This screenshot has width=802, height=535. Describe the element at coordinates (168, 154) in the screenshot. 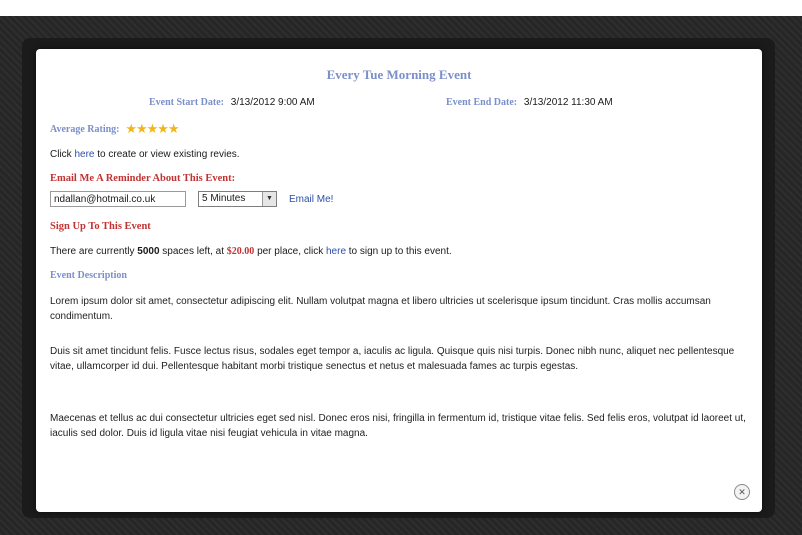

I see `review-suffix: to create or view existing revies.` at that location.